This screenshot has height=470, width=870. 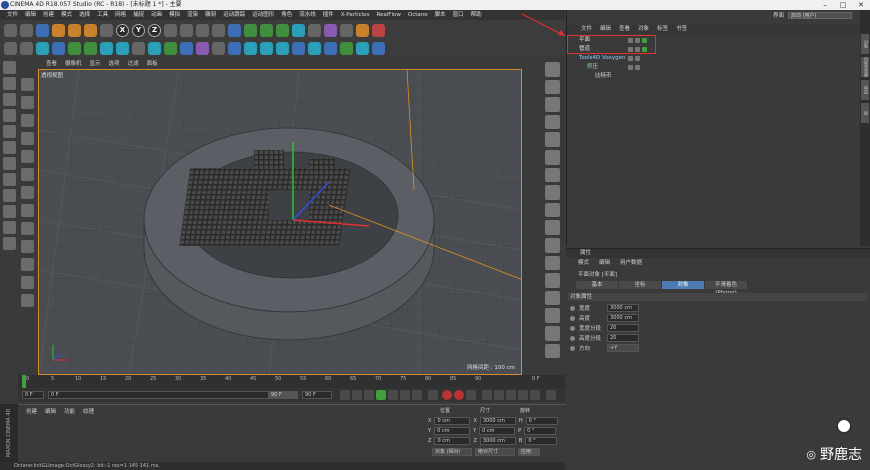 I want to click on size-mode-select: 绝对尺寸, so click(x=495, y=452).